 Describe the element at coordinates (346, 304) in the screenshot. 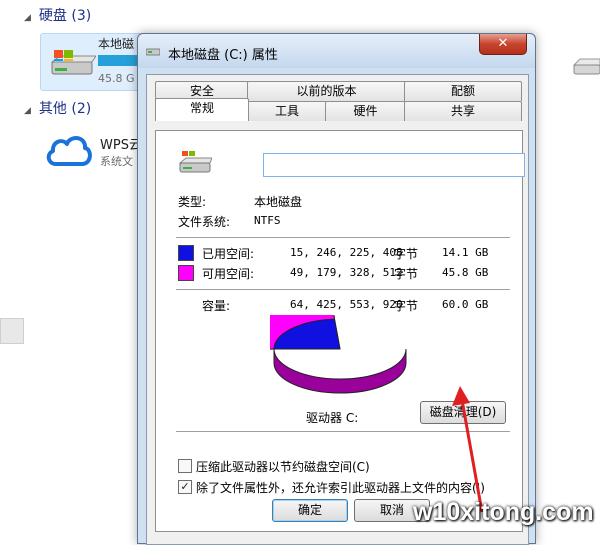

I see `capacity-bytes: 64, 425, 553, 920` at that location.